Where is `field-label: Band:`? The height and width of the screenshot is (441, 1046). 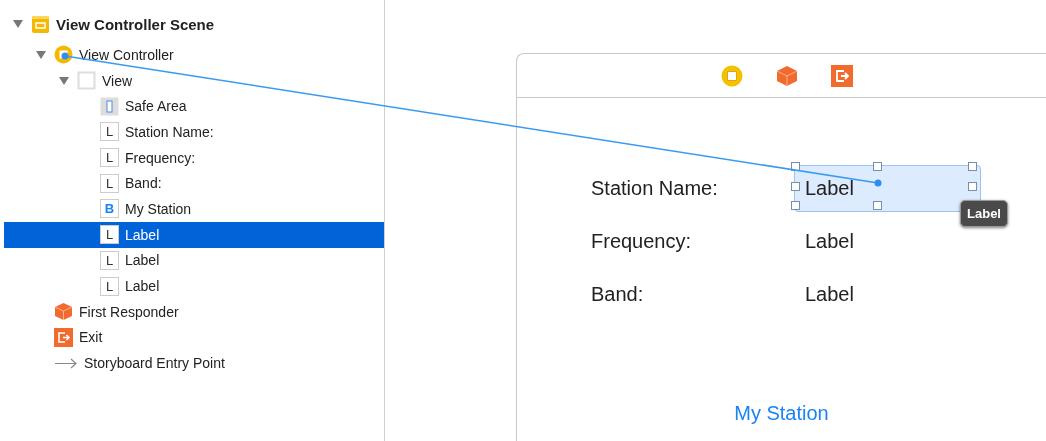
field-label: Band: is located at coordinates (618, 294).